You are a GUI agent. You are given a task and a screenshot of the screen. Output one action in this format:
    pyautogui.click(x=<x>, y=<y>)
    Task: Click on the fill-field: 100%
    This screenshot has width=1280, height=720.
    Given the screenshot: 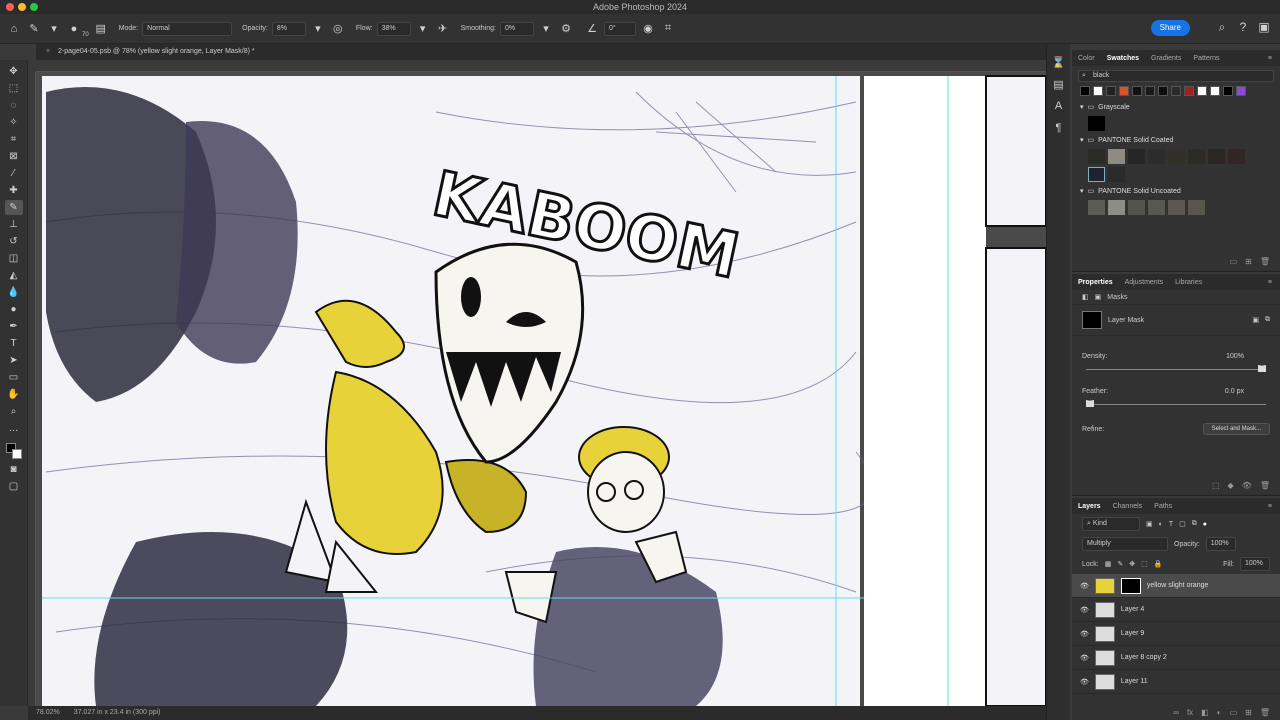 What is the action you would take?
    pyautogui.click(x=1255, y=564)
    